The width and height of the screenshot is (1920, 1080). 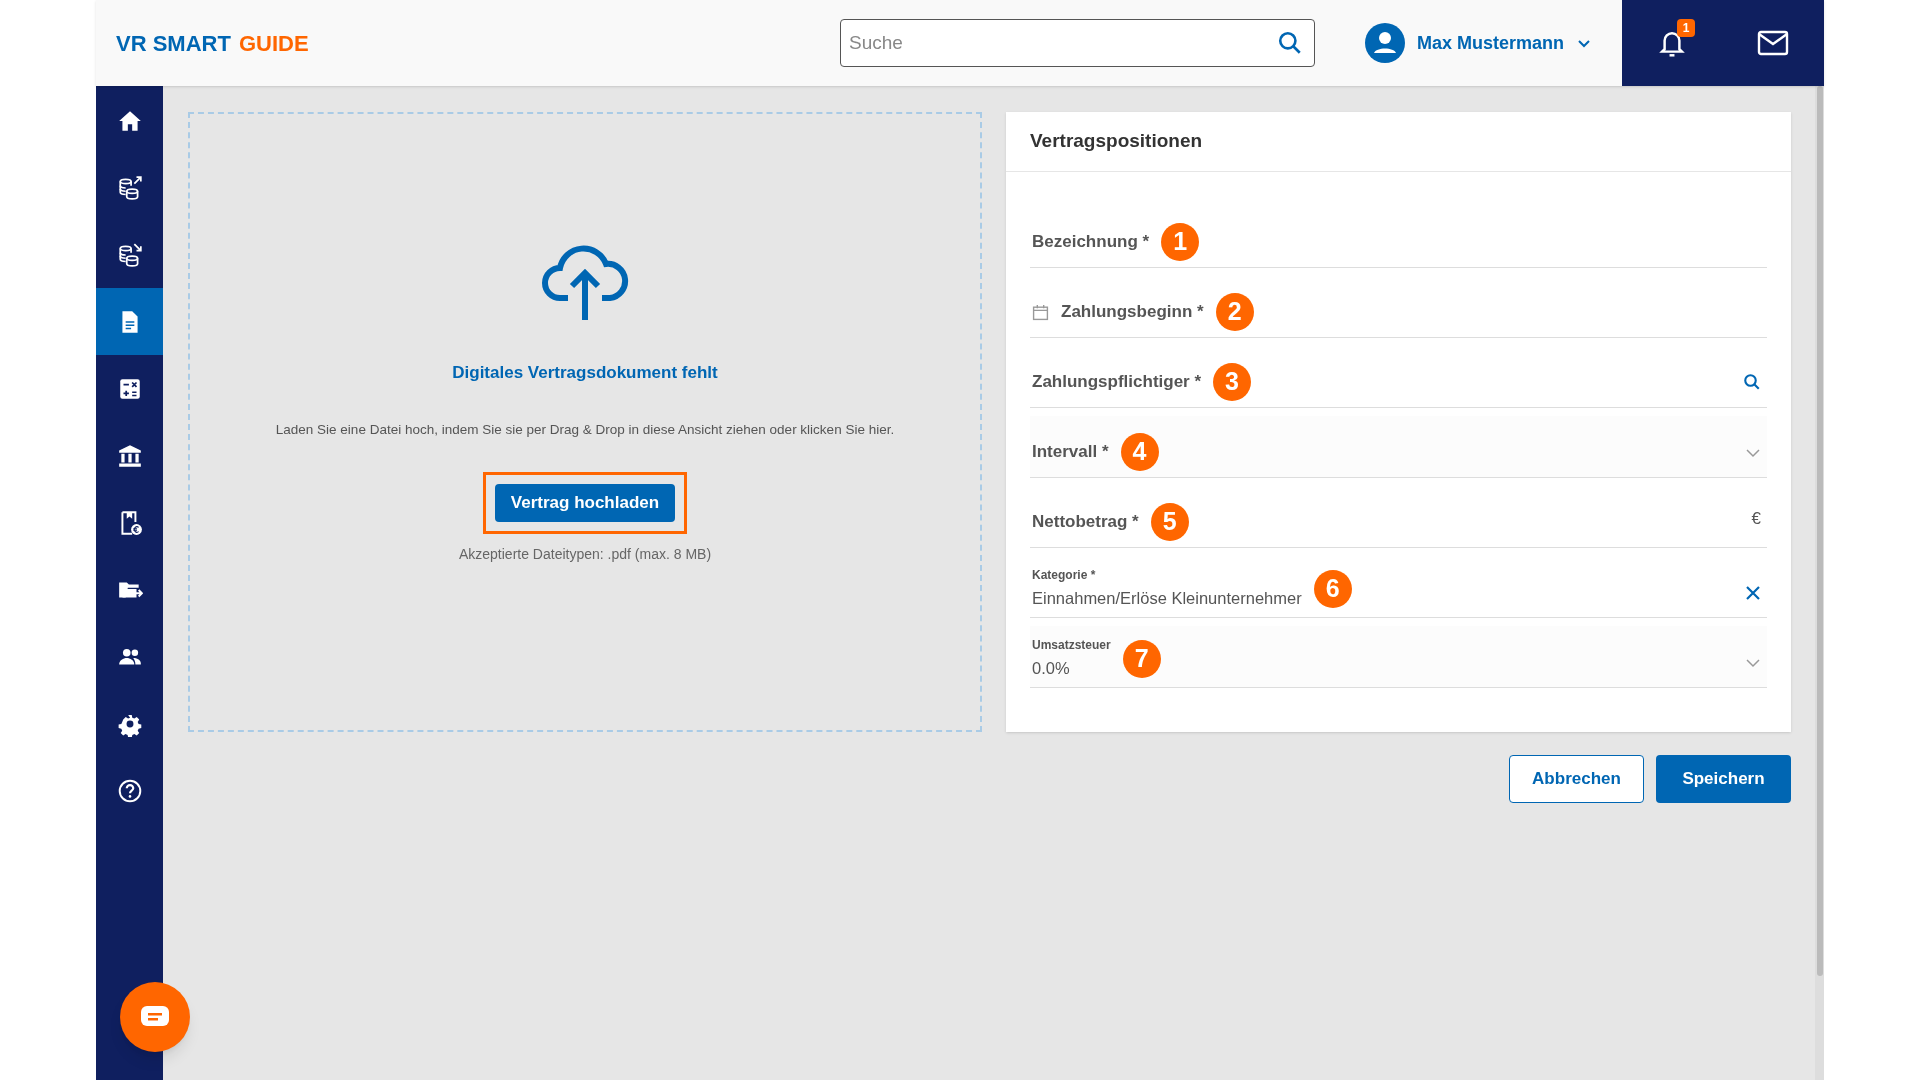 What do you see at coordinates (1234, 312) in the screenshot?
I see `step-marker: 2` at bounding box center [1234, 312].